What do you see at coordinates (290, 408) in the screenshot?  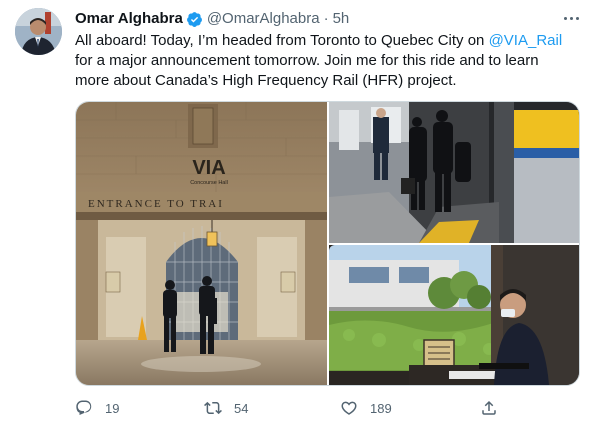 I see `tweet-actions: 19 54 189` at bounding box center [290, 408].